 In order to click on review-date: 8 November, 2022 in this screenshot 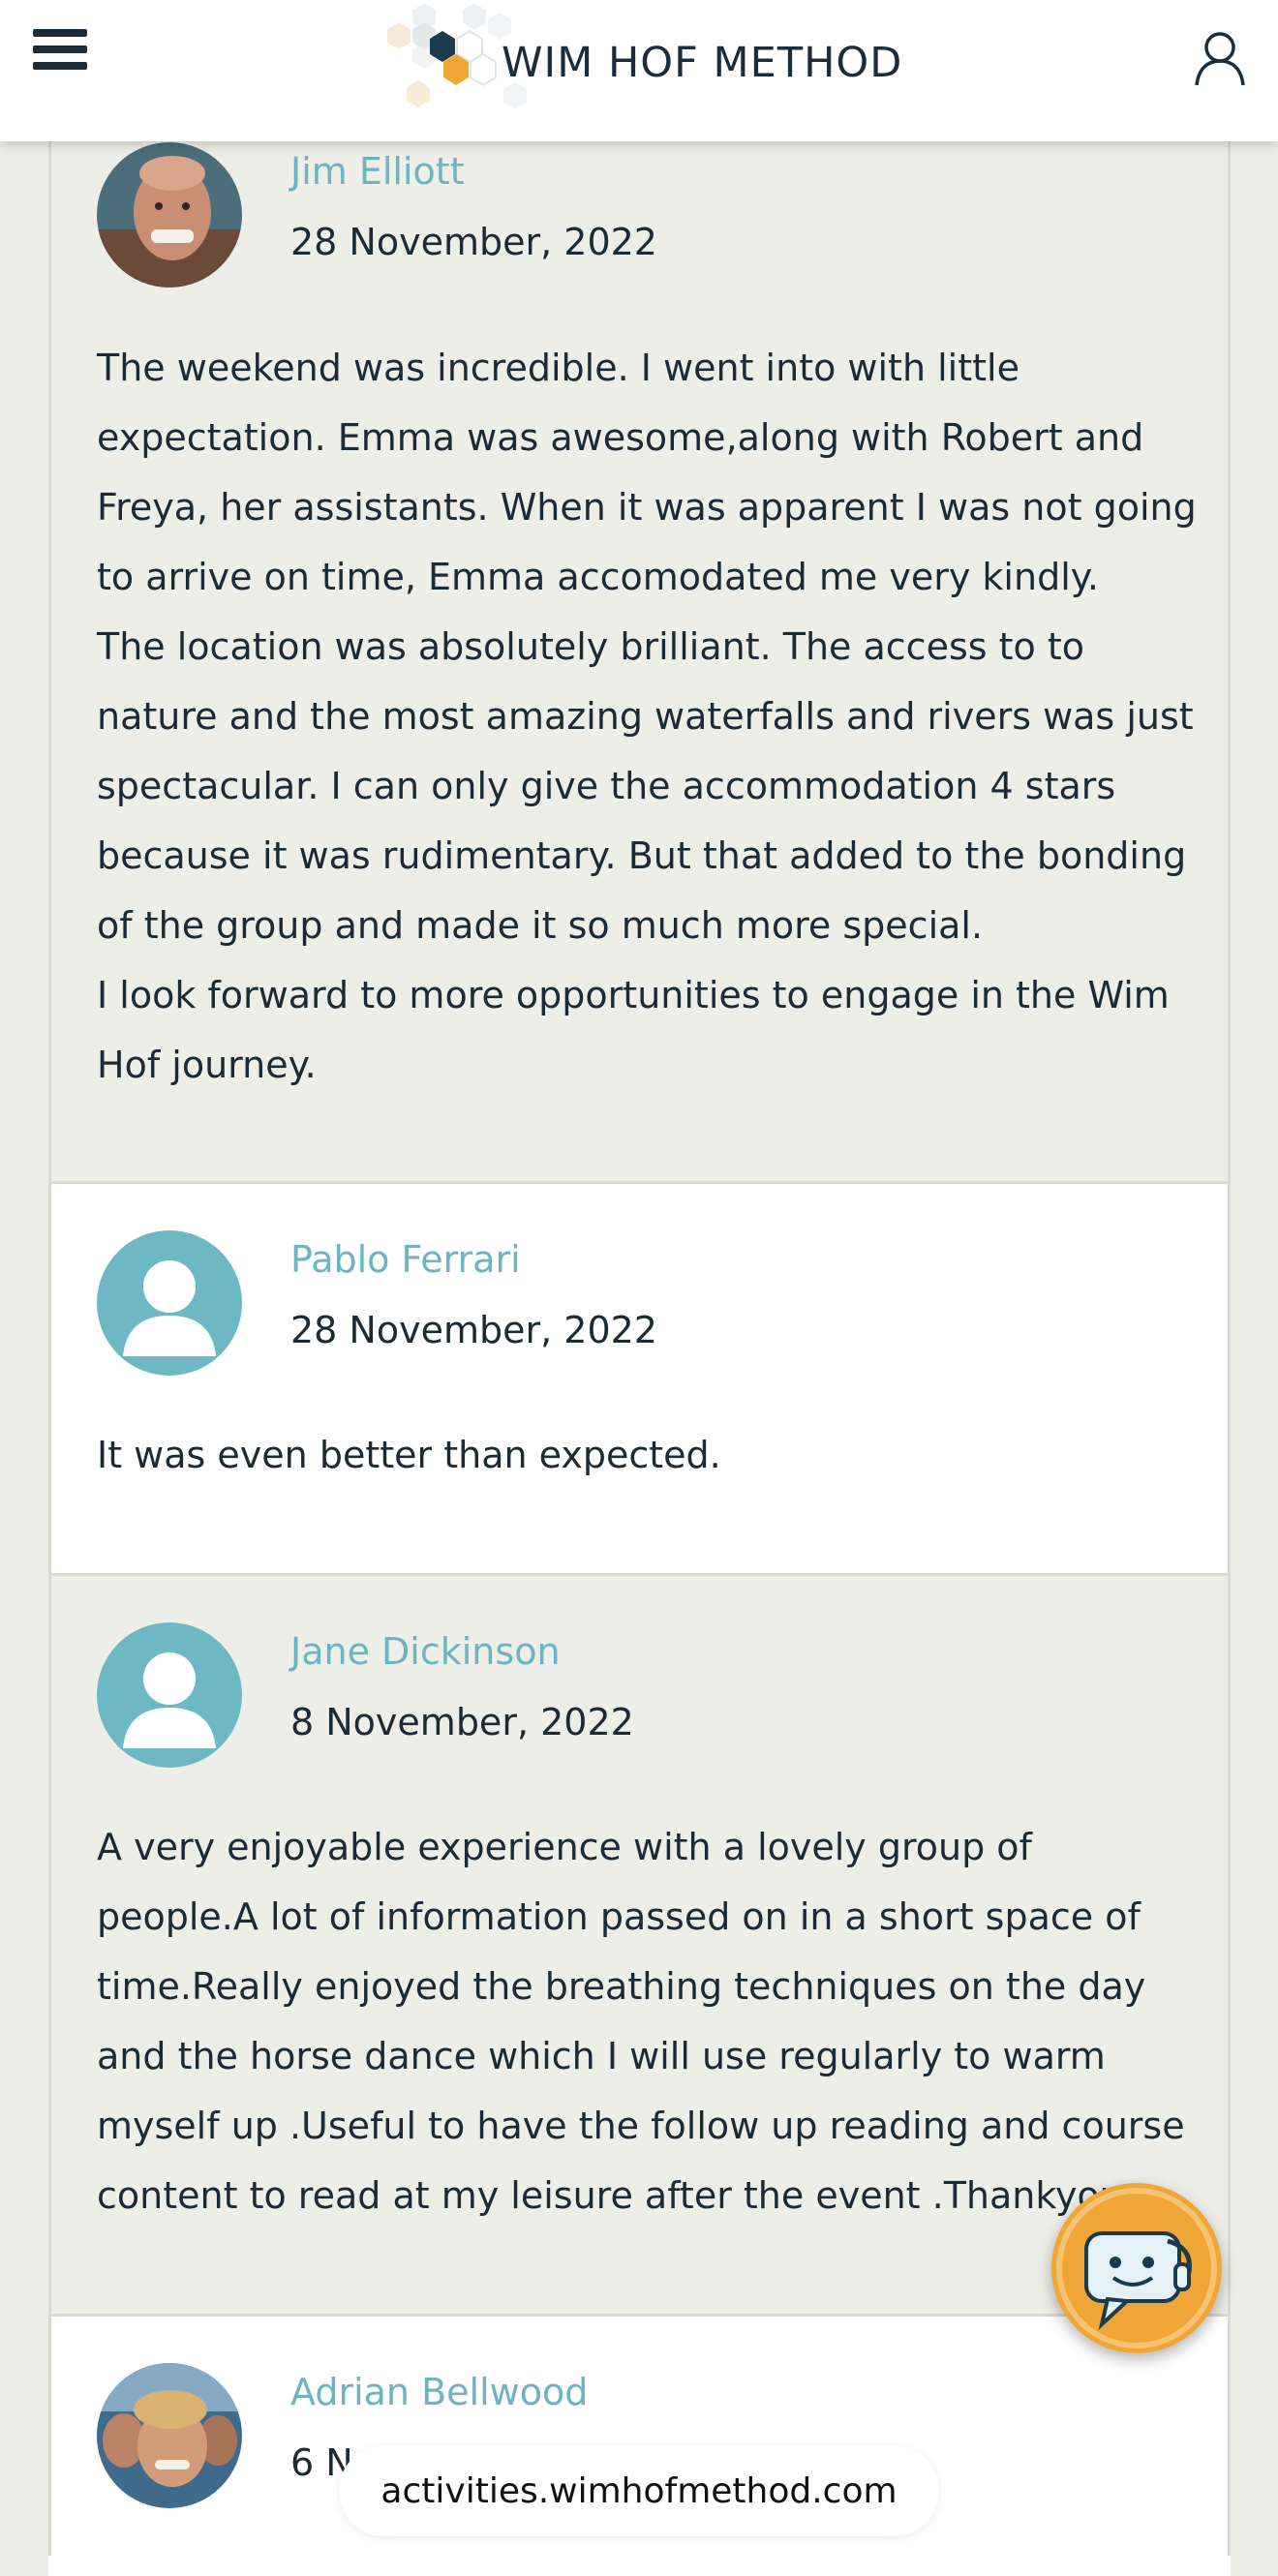, I will do `click(462, 1722)`.